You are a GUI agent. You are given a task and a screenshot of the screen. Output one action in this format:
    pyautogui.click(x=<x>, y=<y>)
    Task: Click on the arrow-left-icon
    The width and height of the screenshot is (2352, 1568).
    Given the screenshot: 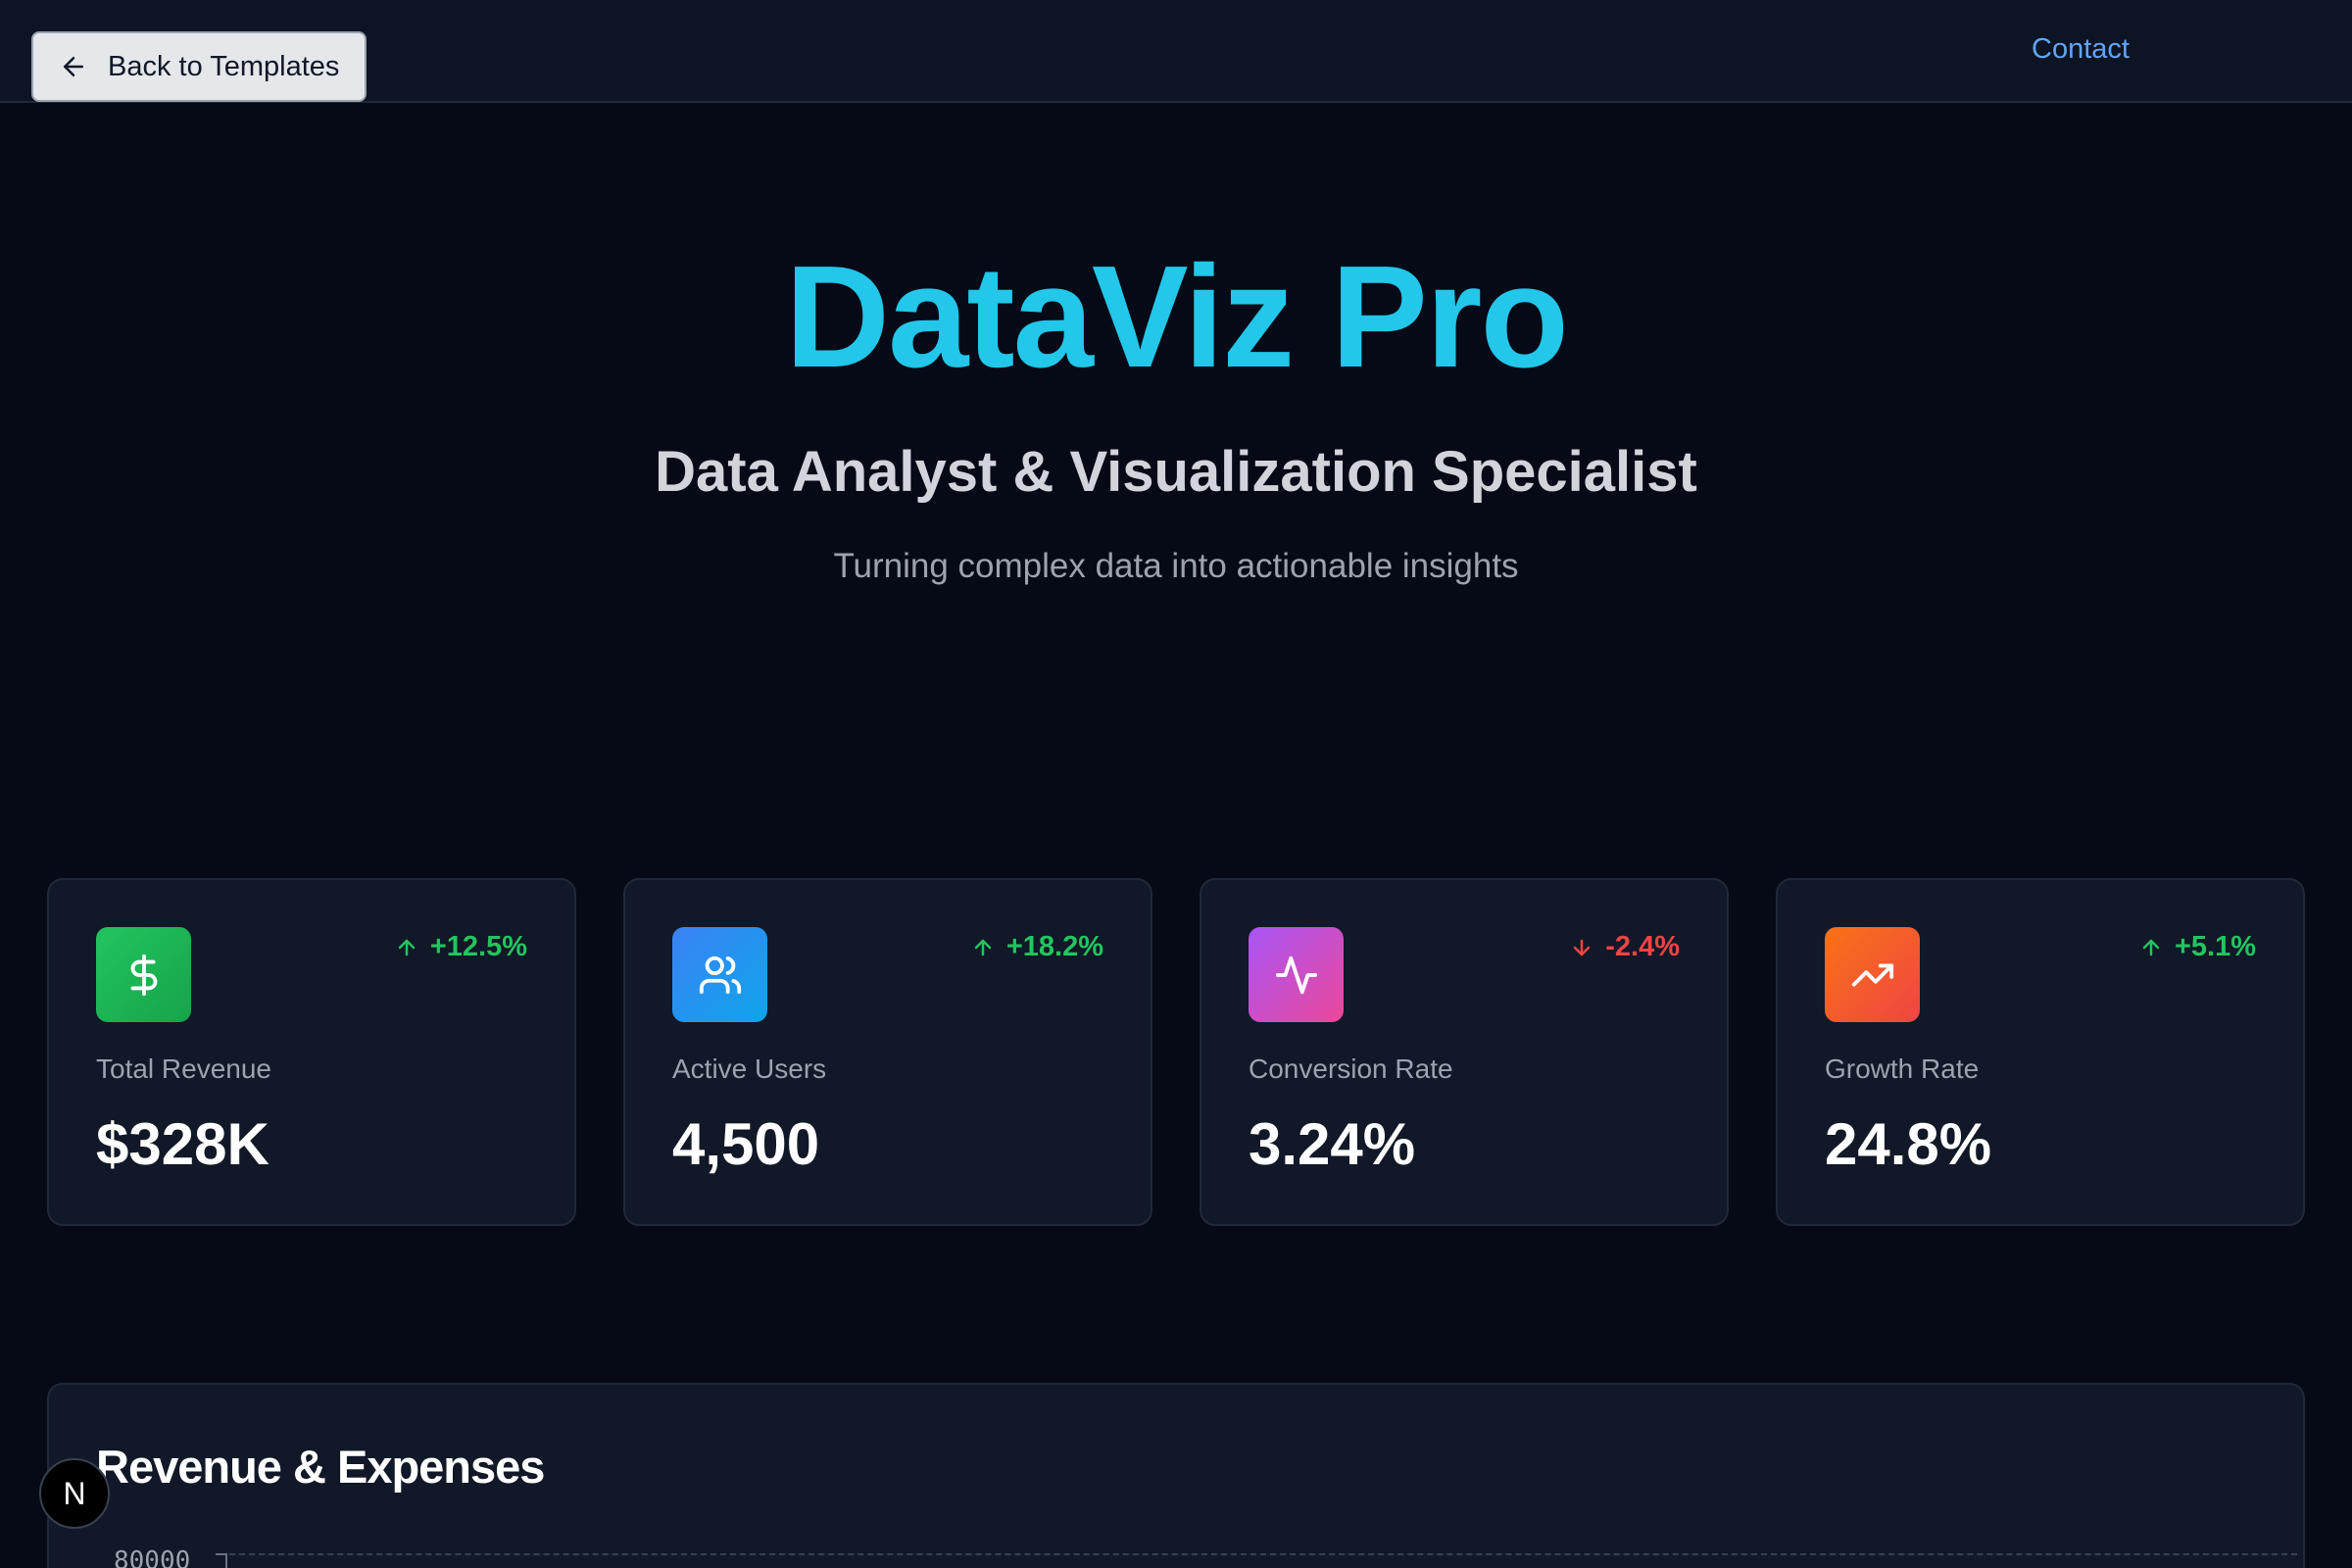 What is the action you would take?
    pyautogui.click(x=73, y=66)
    